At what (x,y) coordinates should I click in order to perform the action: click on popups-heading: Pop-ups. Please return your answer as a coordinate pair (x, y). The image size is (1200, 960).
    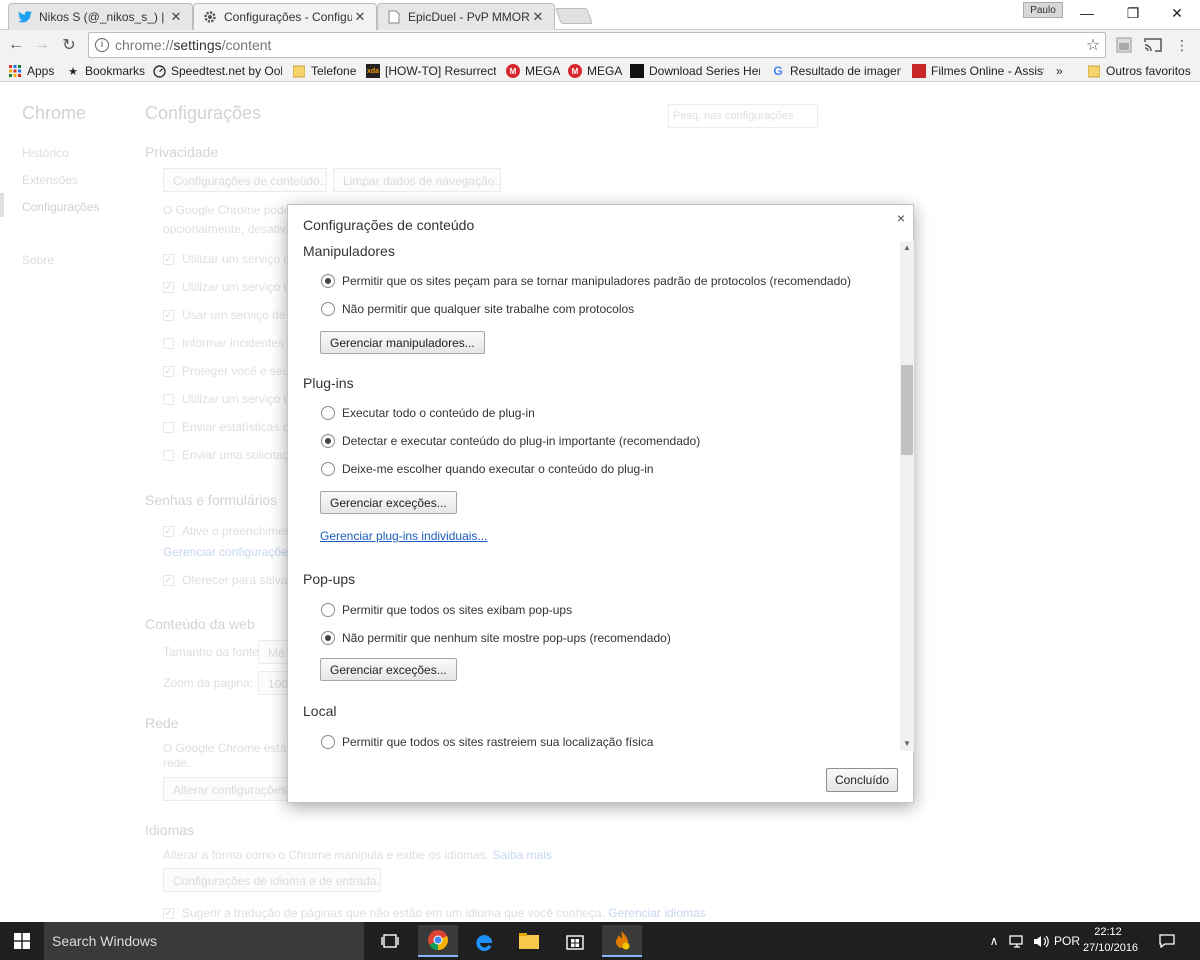
    Looking at the image, I should click on (329, 579).